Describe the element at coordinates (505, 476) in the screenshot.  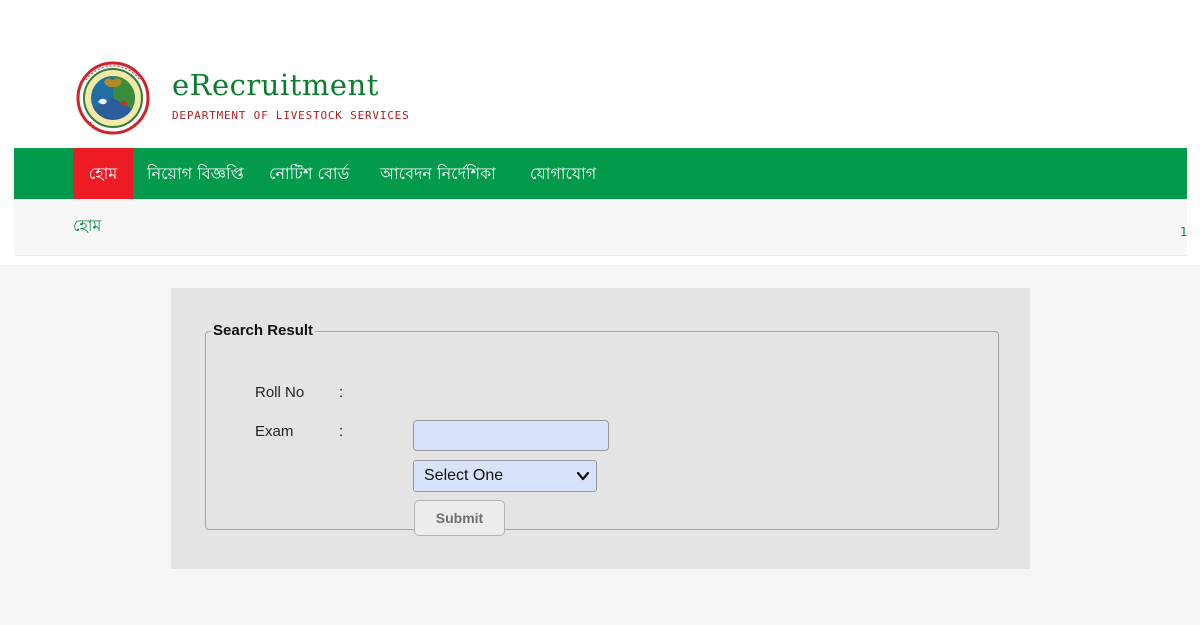
I see `exam-select: Select One` at that location.